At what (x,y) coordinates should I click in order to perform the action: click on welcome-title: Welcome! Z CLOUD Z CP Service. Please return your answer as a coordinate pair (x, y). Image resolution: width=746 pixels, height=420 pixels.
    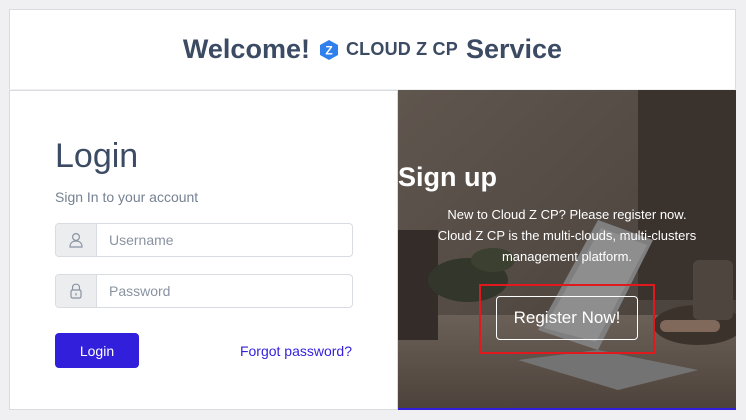
    Looking at the image, I should click on (372, 49).